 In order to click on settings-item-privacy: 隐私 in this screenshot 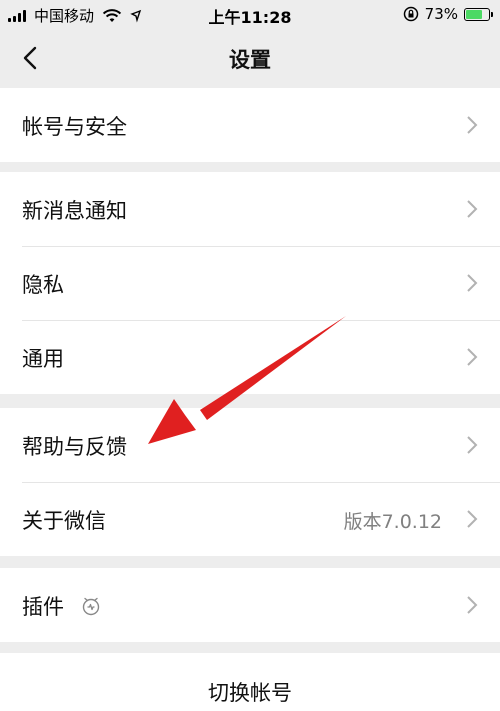, I will do `click(250, 283)`.